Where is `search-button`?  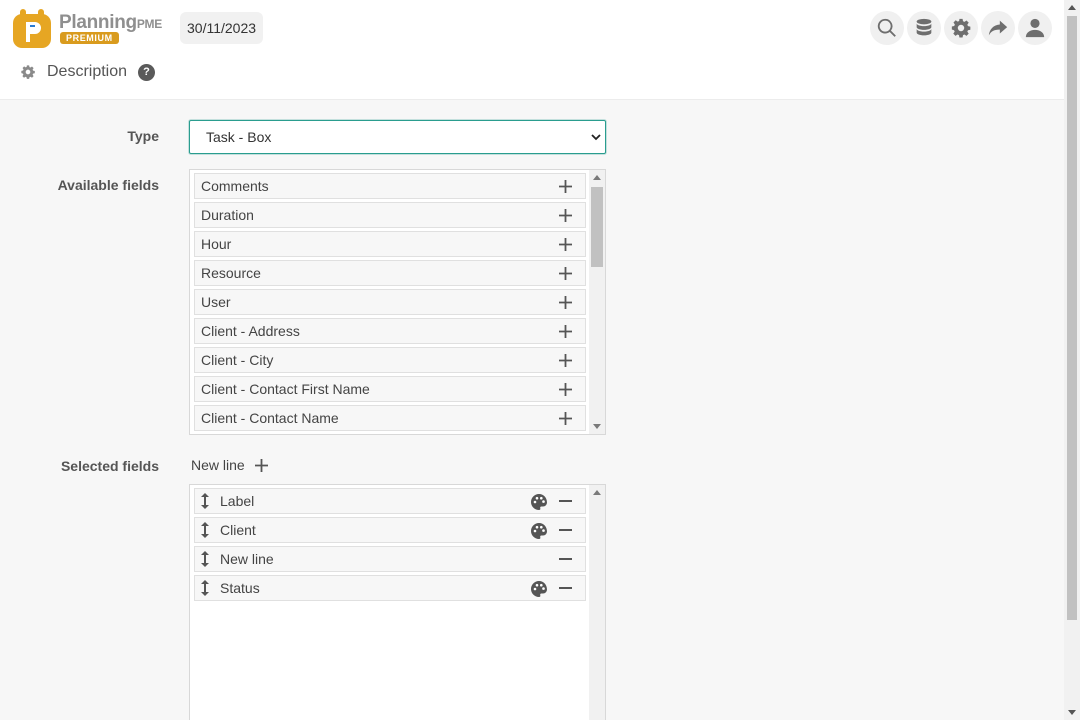 search-button is located at coordinates (887, 28).